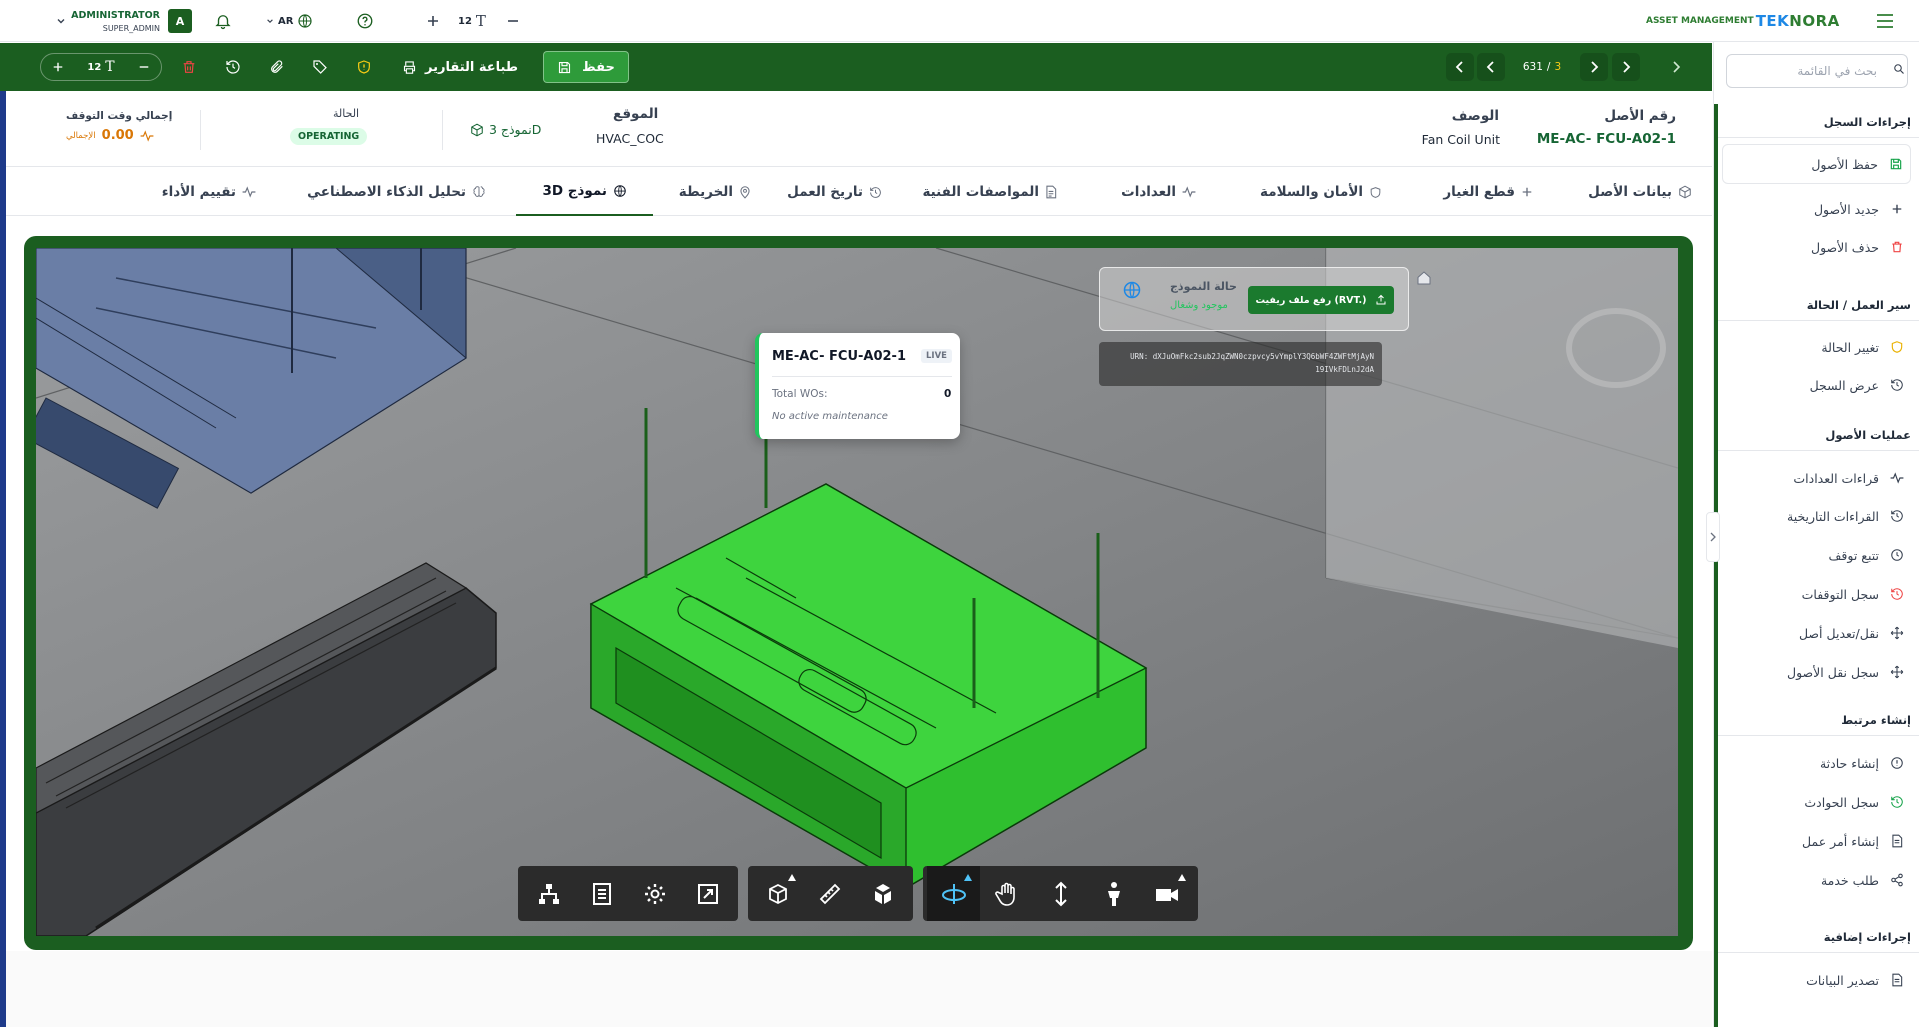 Image resolution: width=1919 pixels, height=1027 pixels. Describe the element at coordinates (745, 192) in the screenshot. I see `pin-icon` at that location.